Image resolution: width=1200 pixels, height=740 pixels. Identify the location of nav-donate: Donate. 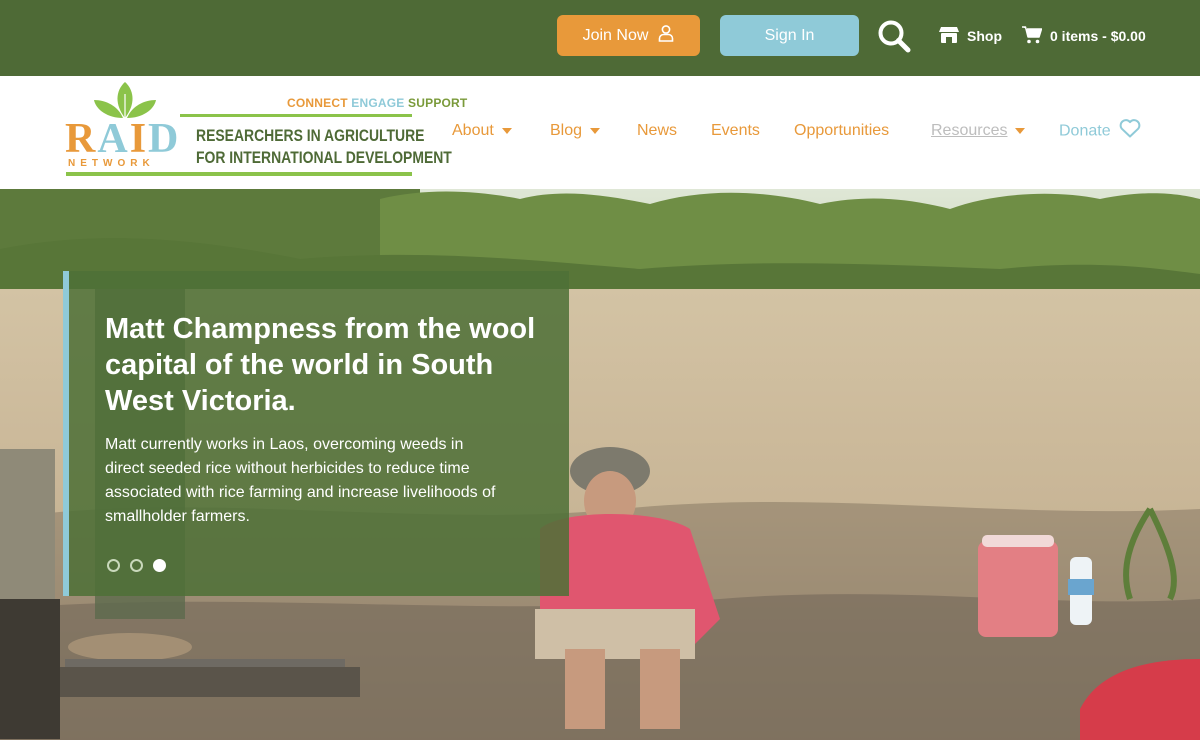
(1100, 131).